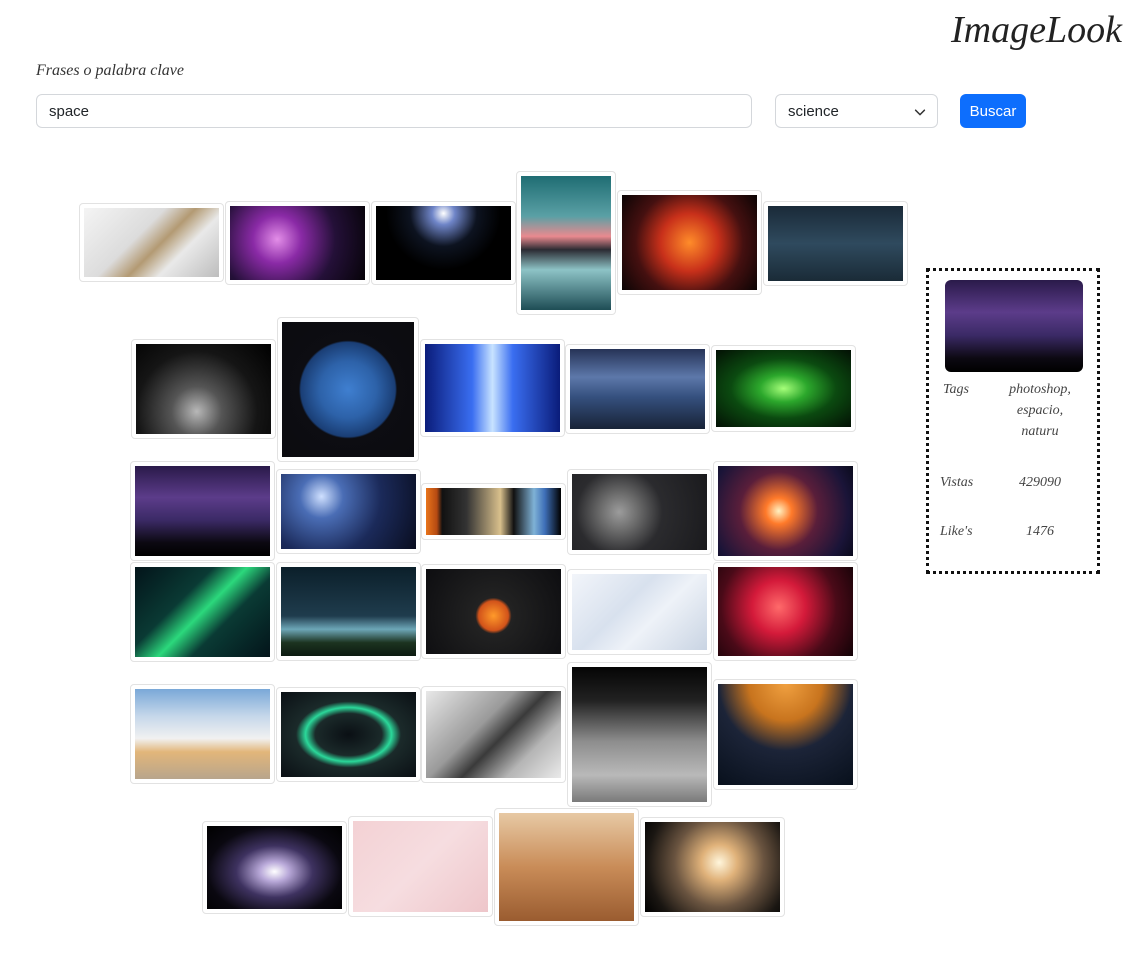  I want to click on views-value: 429090, so click(1040, 482).